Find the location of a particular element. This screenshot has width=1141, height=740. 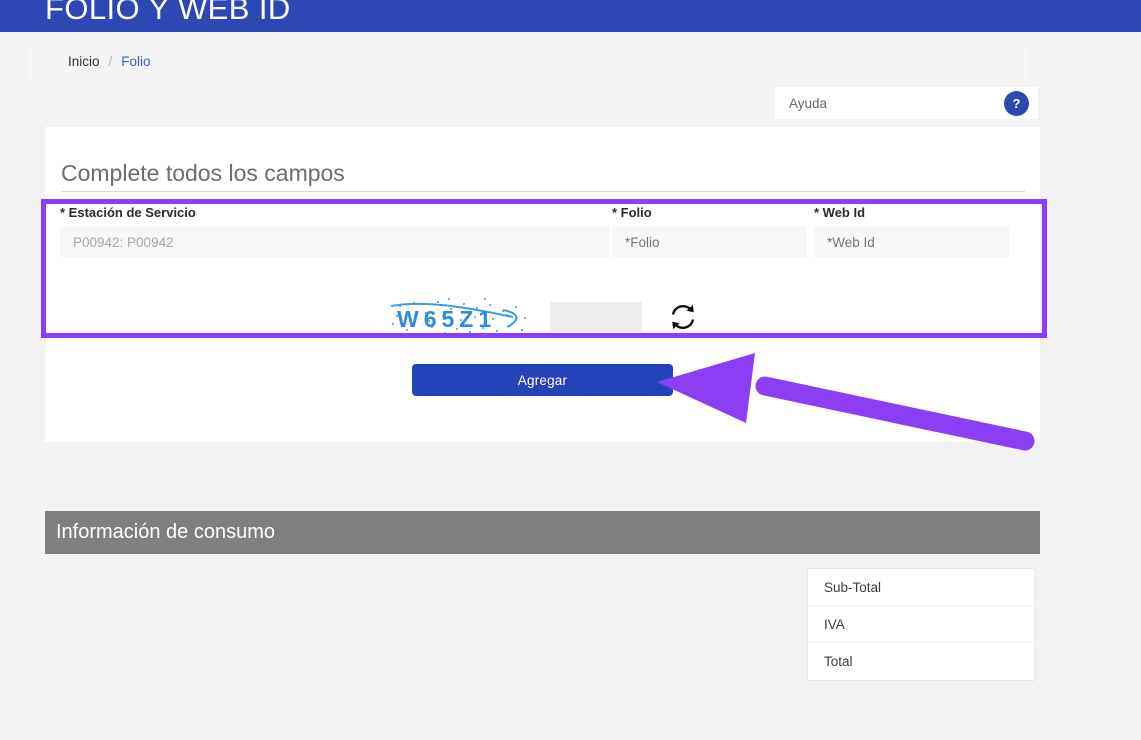

estacion-input: P00942 is located at coordinates (335, 242).